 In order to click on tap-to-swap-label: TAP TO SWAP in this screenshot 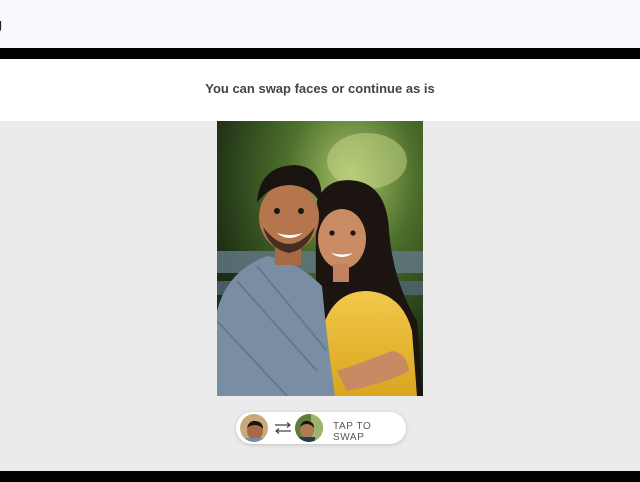, I will do `click(352, 432)`.